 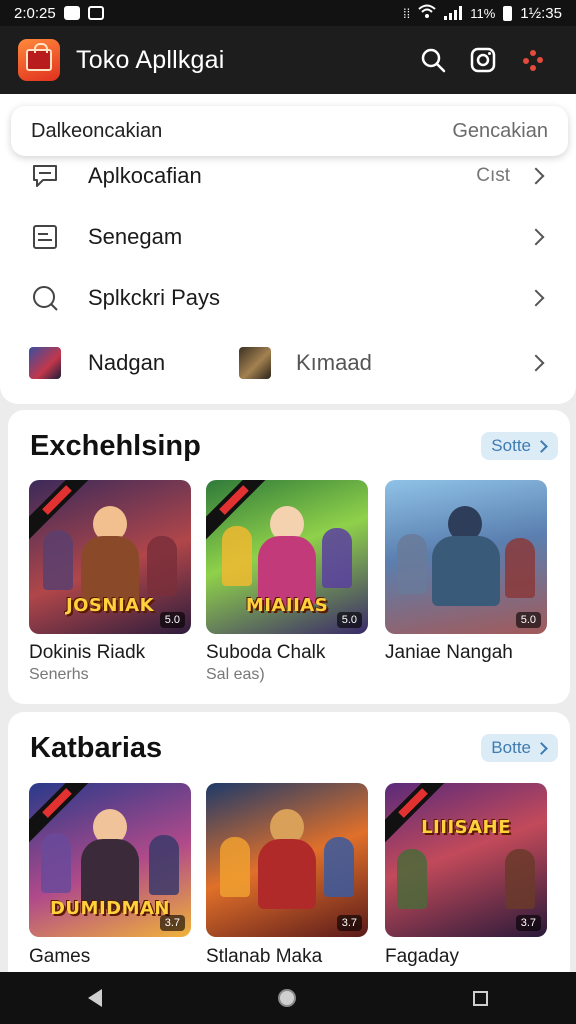 I want to click on gallery-notification-icon, so click(x=95, y=13).